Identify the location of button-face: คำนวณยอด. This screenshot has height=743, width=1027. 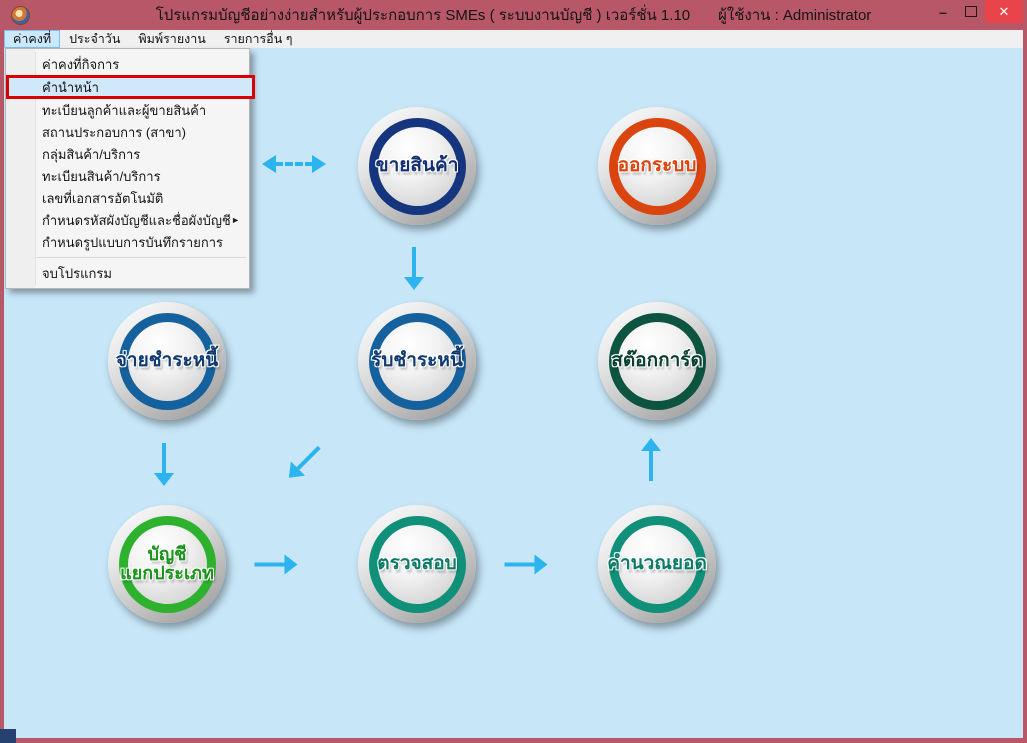
(657, 564).